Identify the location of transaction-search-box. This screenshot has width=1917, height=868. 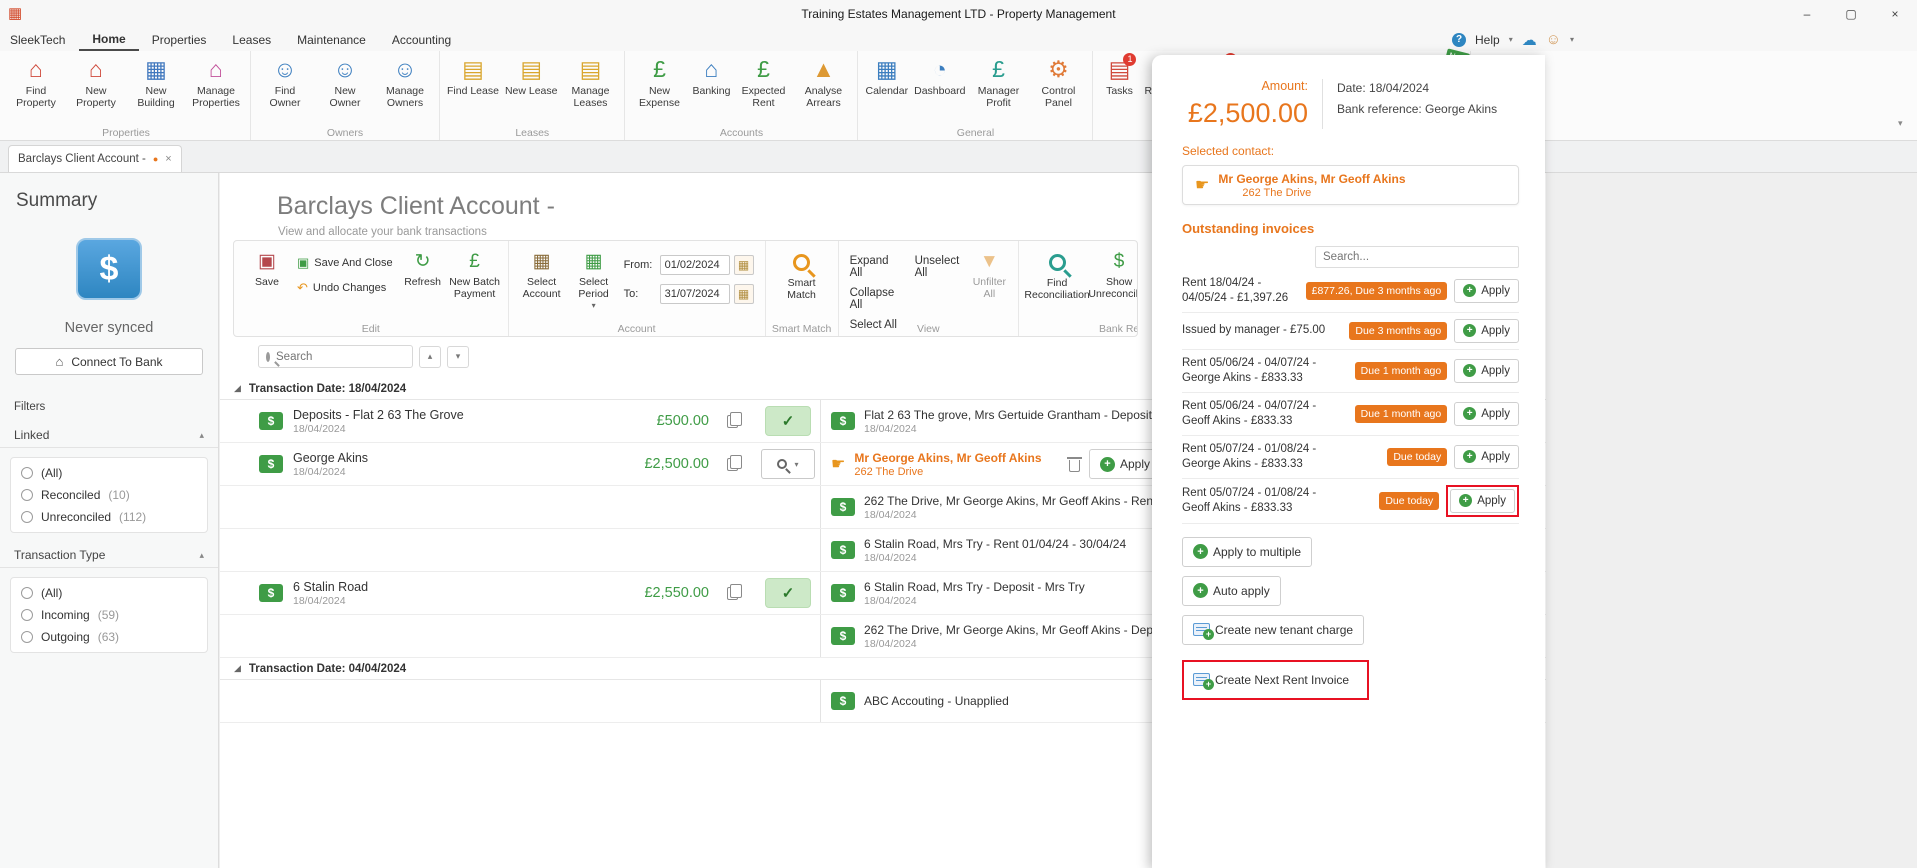
(344, 356).